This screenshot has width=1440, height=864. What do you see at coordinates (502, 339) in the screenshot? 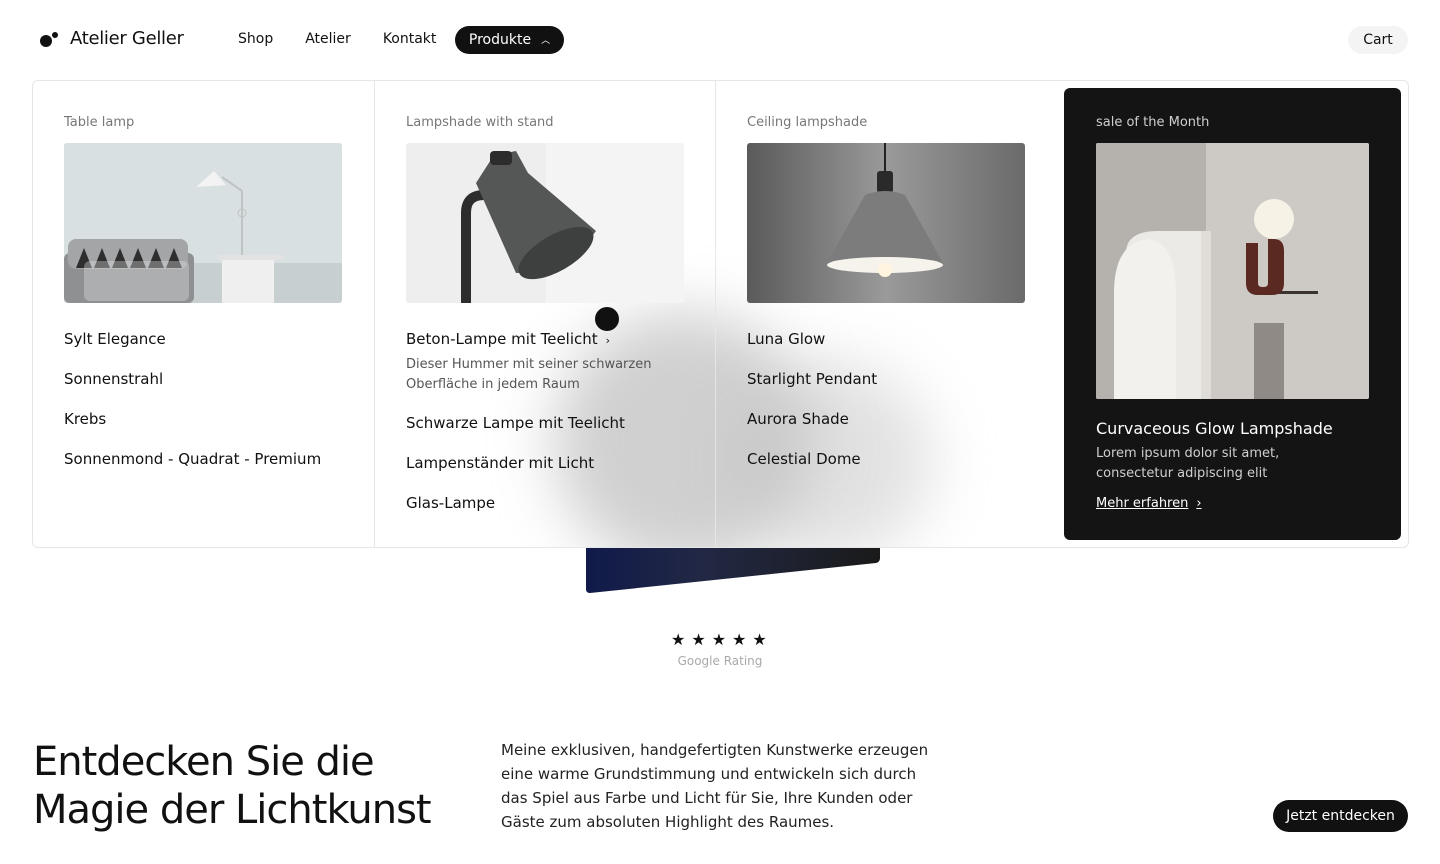
I see `menu-item-label: Beton-Lampe mit Teelicht` at bounding box center [502, 339].